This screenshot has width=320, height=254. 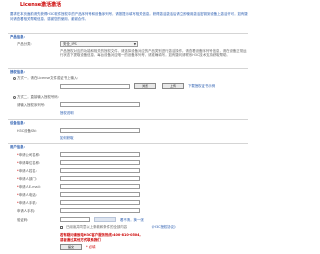 I want to click on email-input, so click(x=100, y=186).